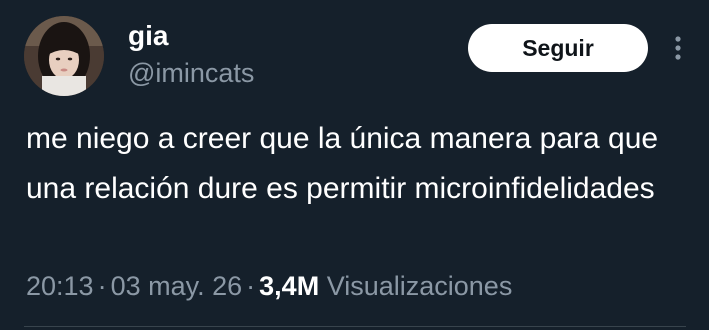 The width and height of the screenshot is (709, 330). What do you see at coordinates (177, 286) in the screenshot?
I see `tweet-date: 03 may. 26` at bounding box center [177, 286].